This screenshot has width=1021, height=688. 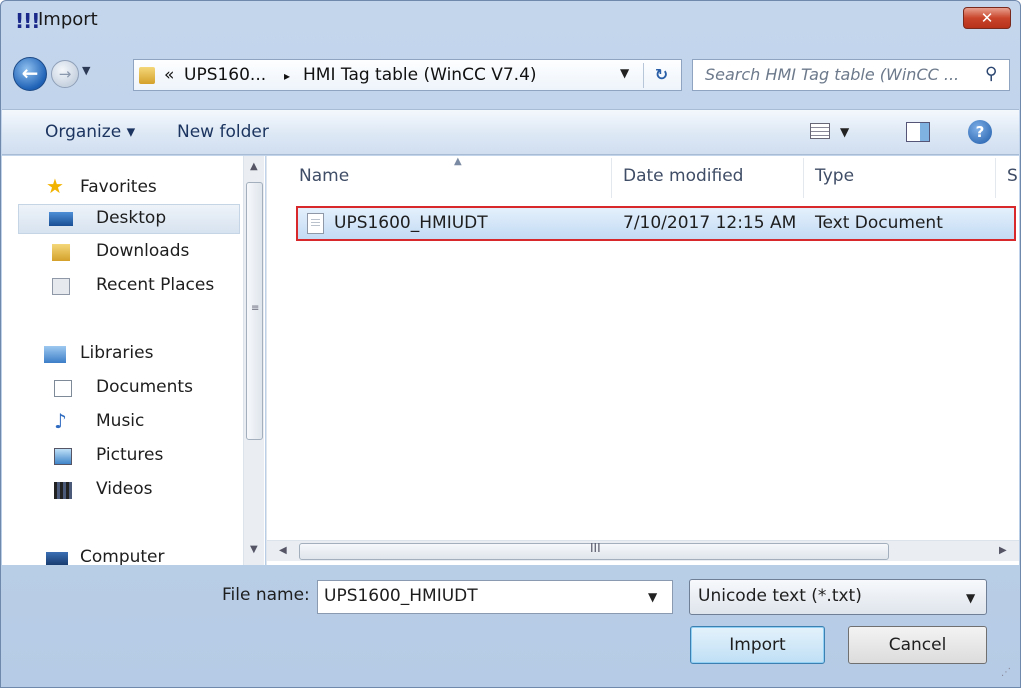 I want to click on scroll-grip-icon: III, so click(x=595, y=548).